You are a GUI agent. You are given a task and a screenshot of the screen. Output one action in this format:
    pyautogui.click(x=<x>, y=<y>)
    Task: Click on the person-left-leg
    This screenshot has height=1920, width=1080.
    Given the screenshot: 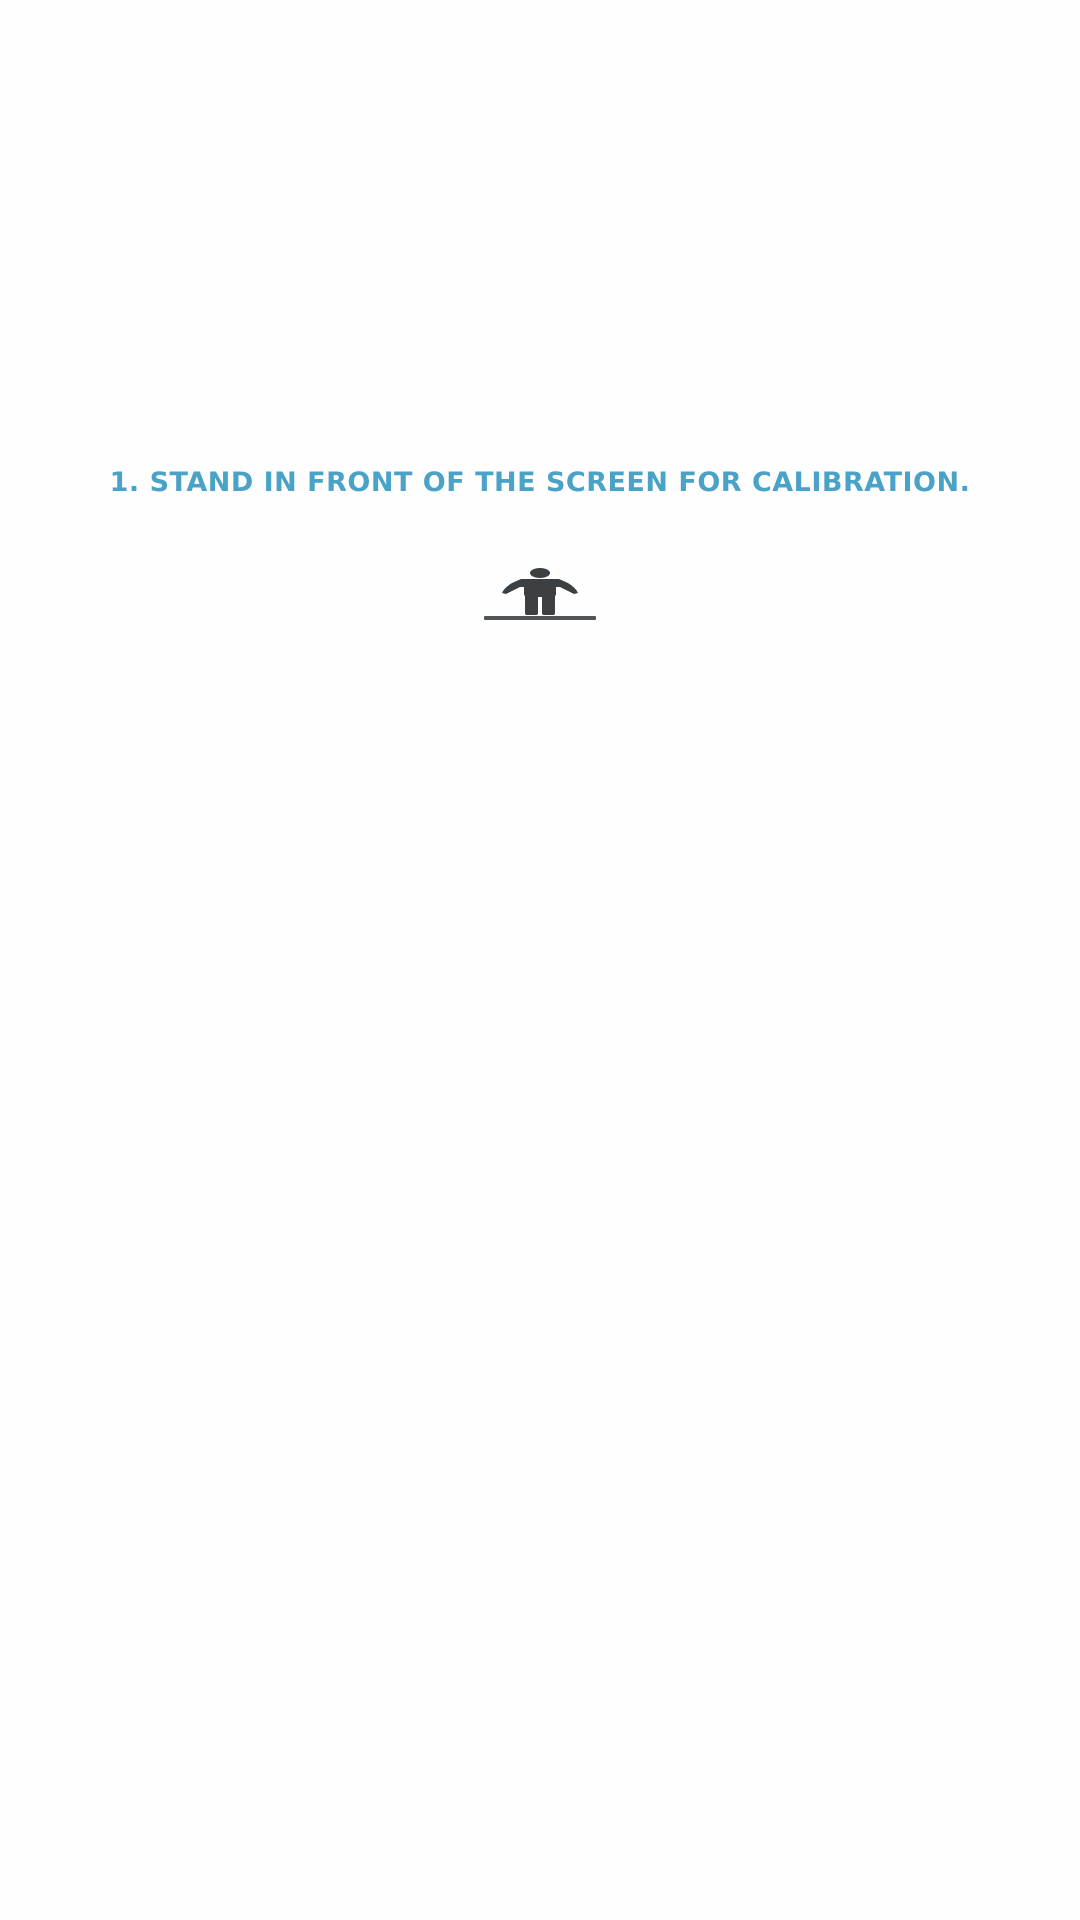 What is the action you would take?
    pyautogui.click(x=531, y=605)
    